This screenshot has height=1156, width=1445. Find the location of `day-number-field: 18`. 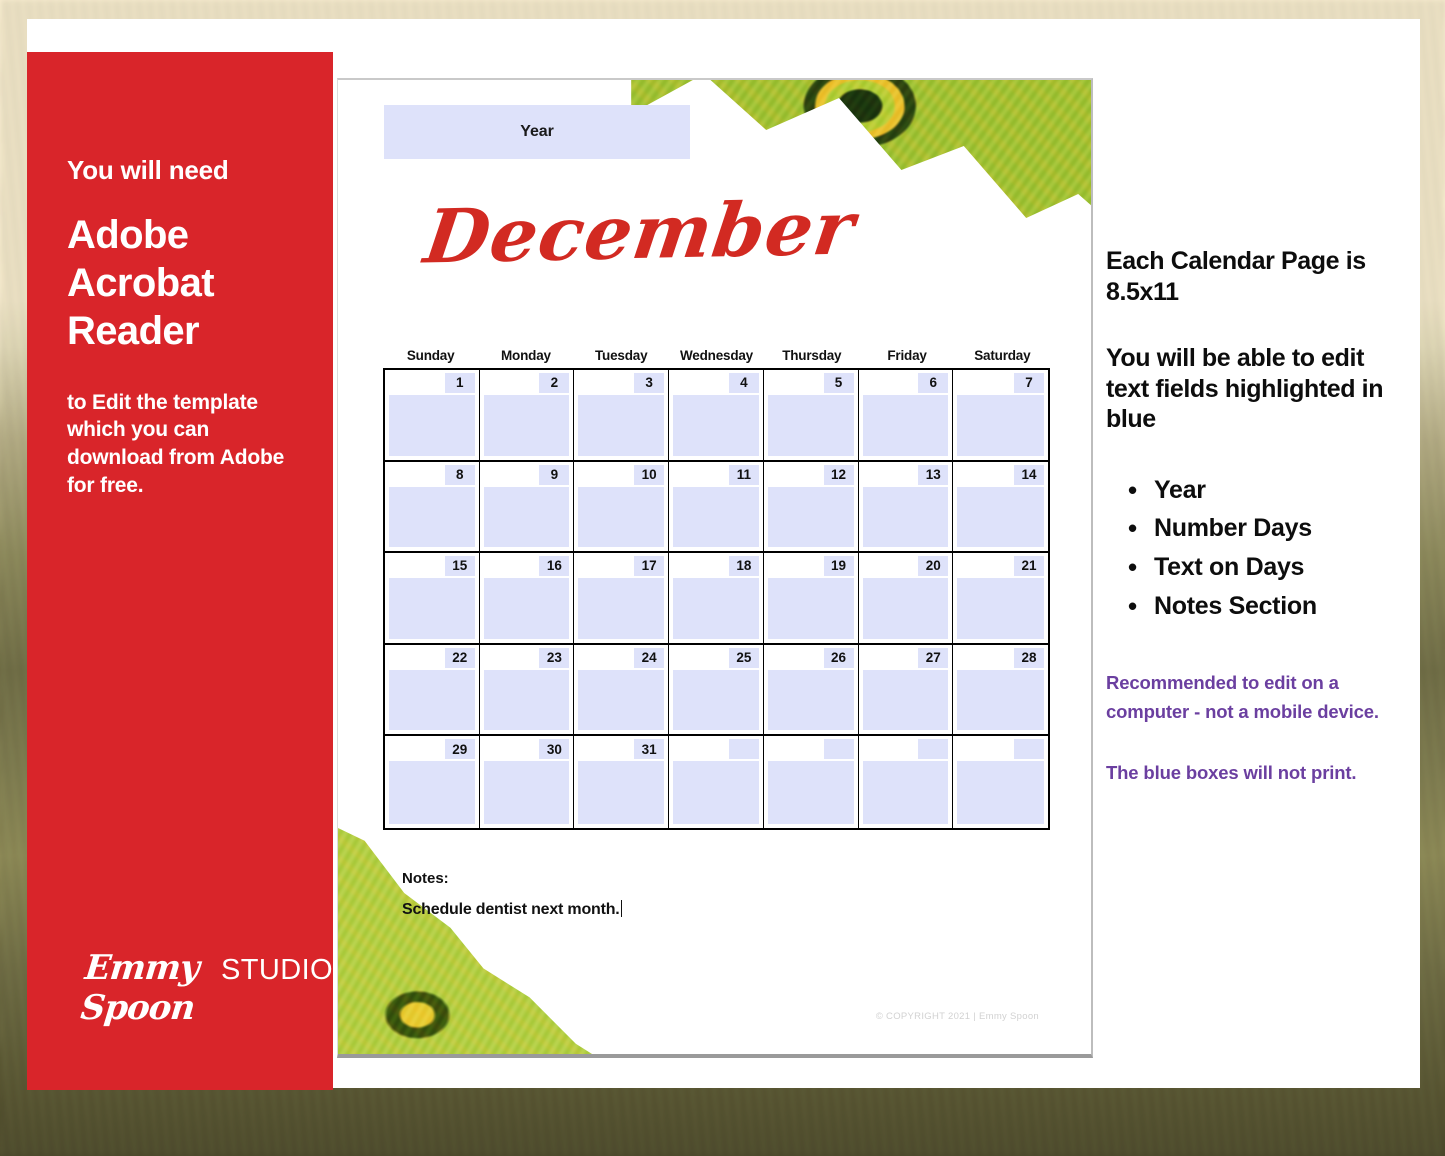

day-number-field: 18 is located at coordinates (743, 566).